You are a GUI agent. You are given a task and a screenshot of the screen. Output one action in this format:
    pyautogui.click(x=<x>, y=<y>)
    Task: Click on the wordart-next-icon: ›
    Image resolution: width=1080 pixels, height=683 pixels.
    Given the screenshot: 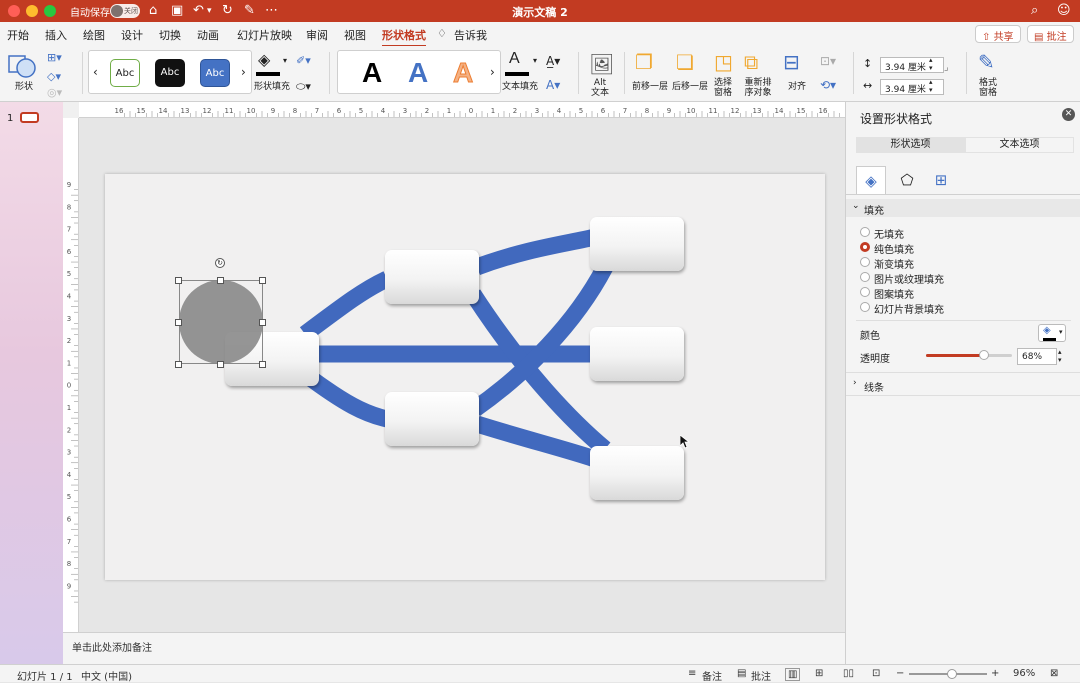 What is the action you would take?
    pyautogui.click(x=492, y=72)
    